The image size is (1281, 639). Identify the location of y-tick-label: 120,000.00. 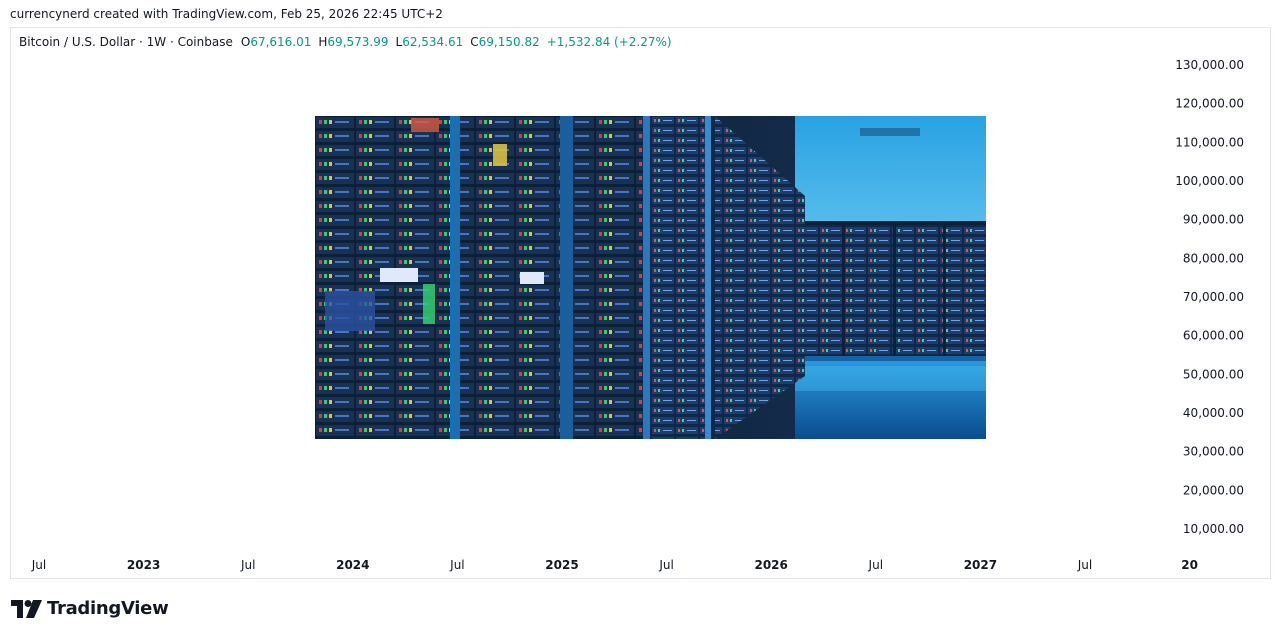
(1209, 104).